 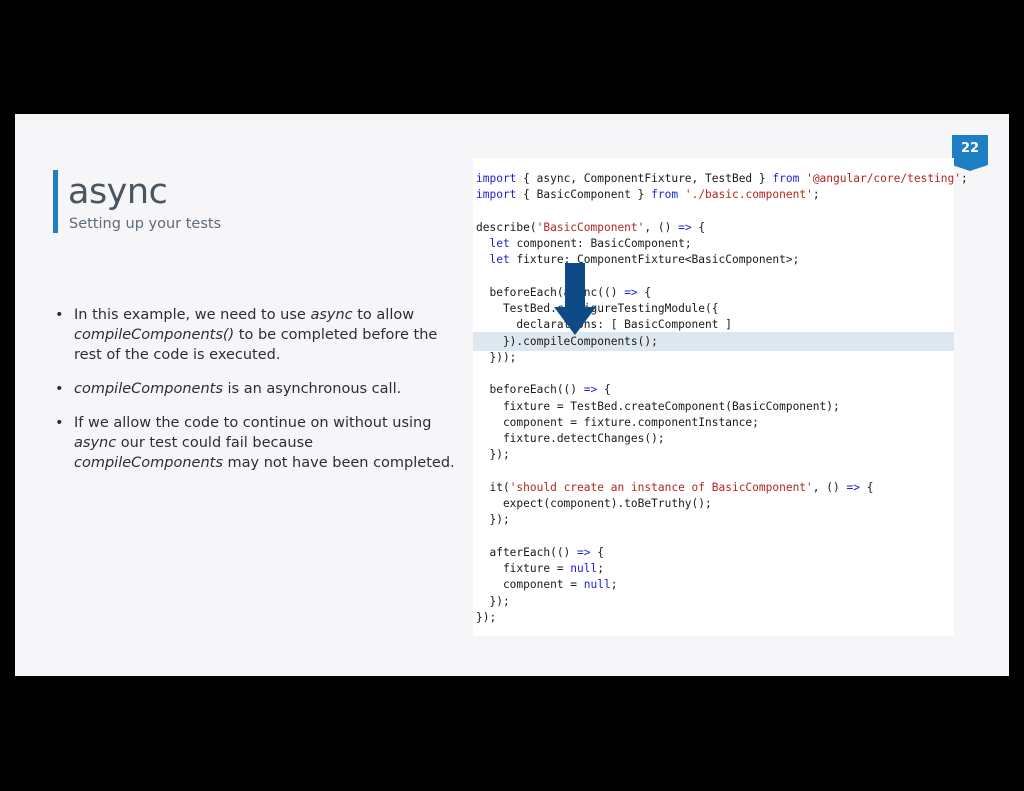 What do you see at coordinates (118, 192) in the screenshot?
I see `slide-title: async` at bounding box center [118, 192].